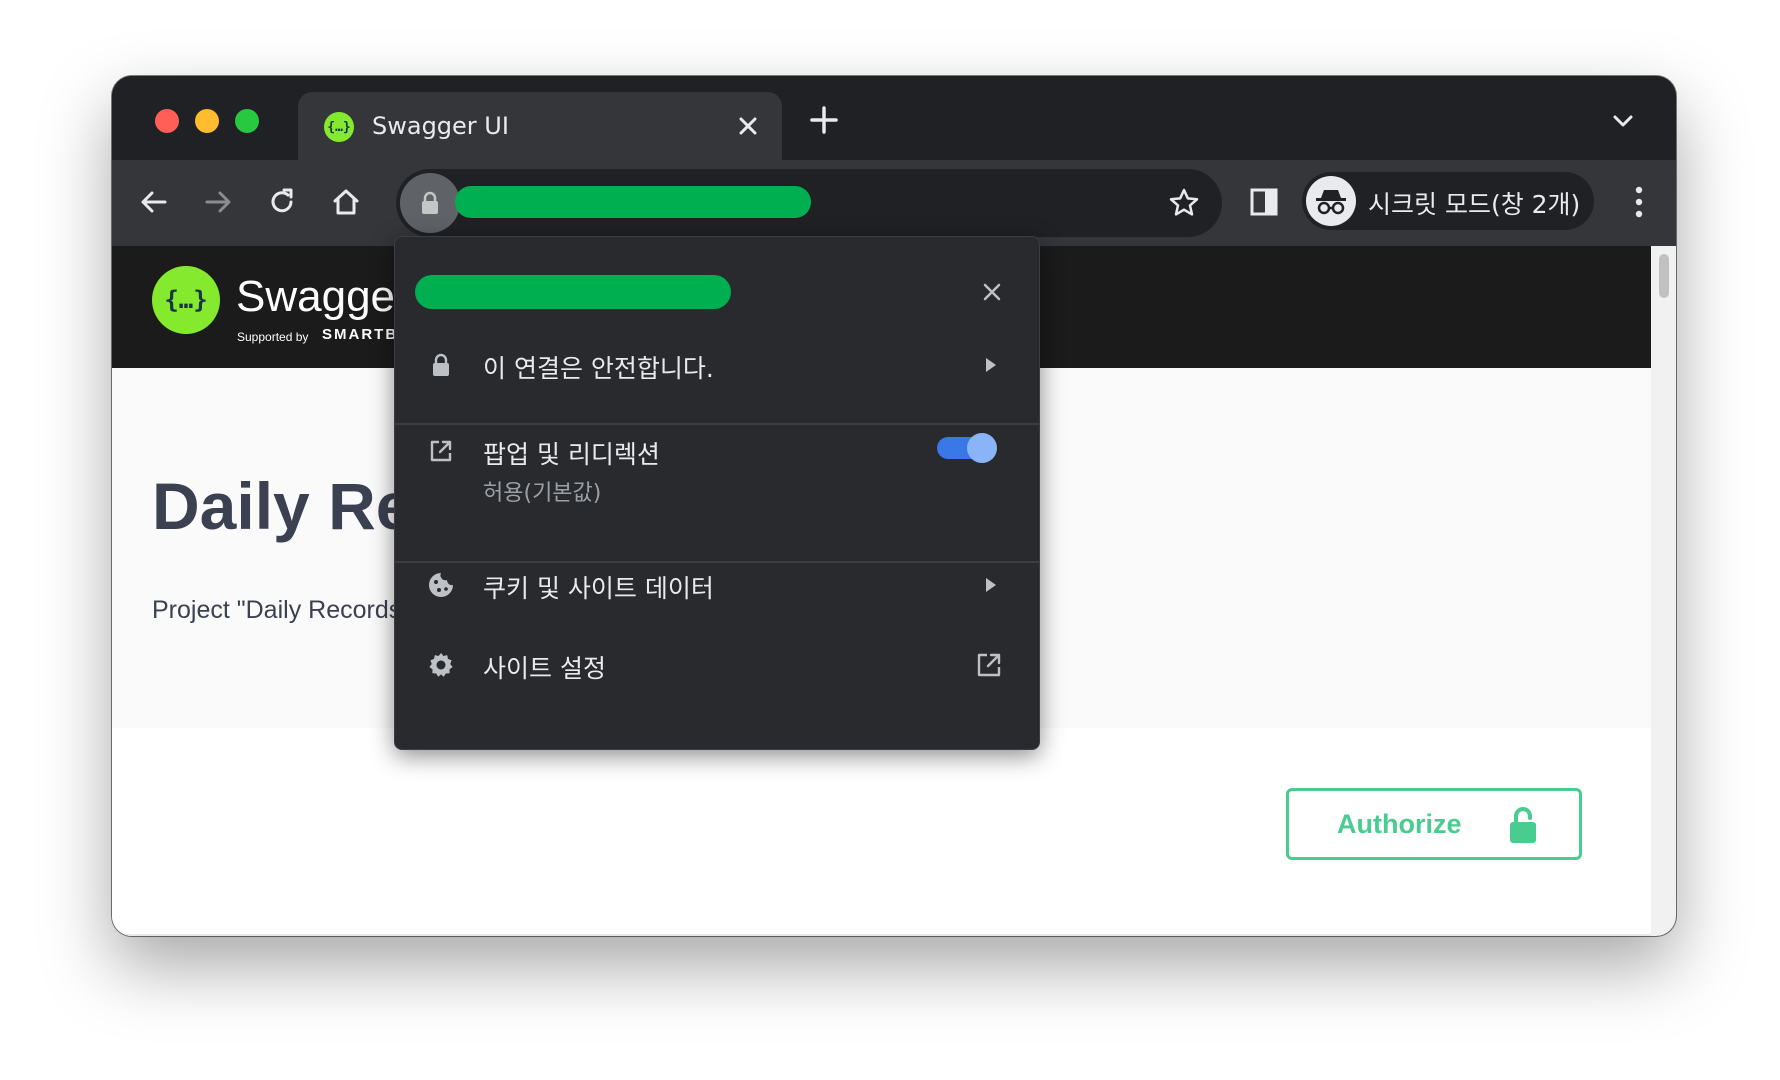  Describe the element at coordinates (339, 127) in the screenshot. I see `swagger-favicon-icon: {…}` at that location.